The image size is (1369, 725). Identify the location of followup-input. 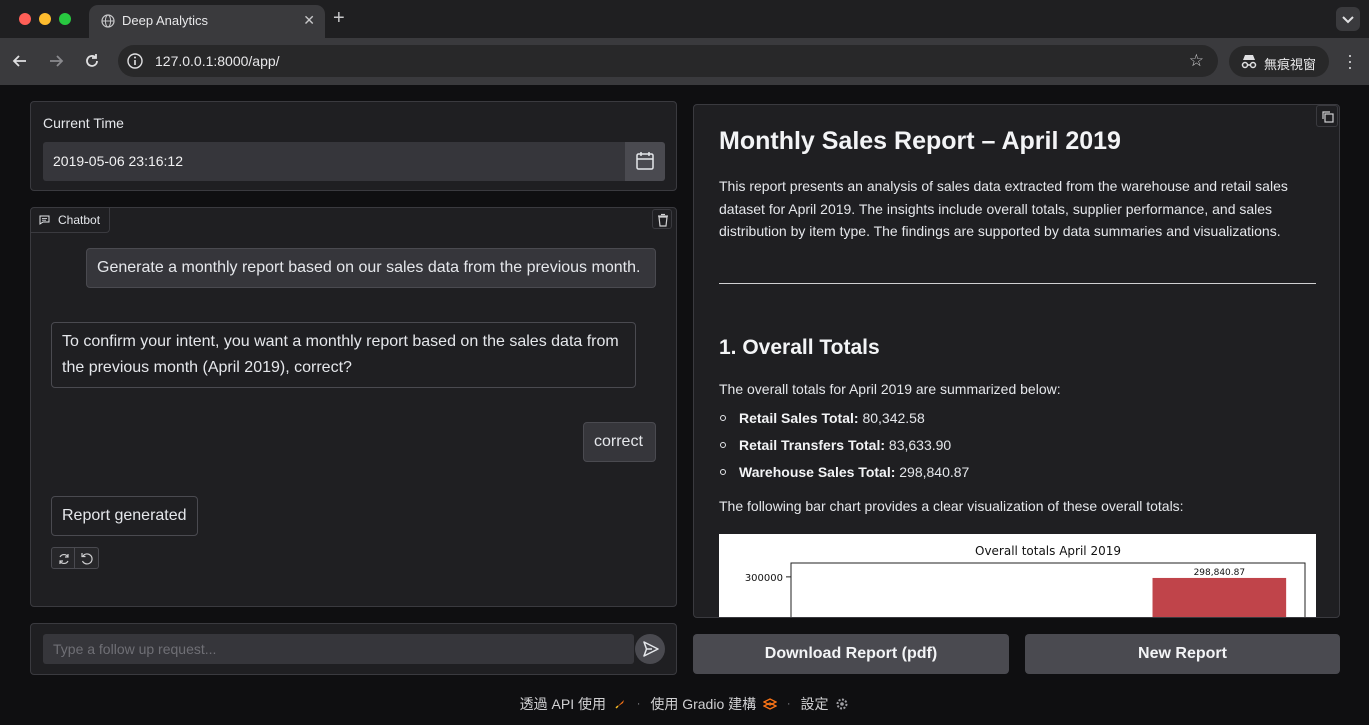
(338, 649).